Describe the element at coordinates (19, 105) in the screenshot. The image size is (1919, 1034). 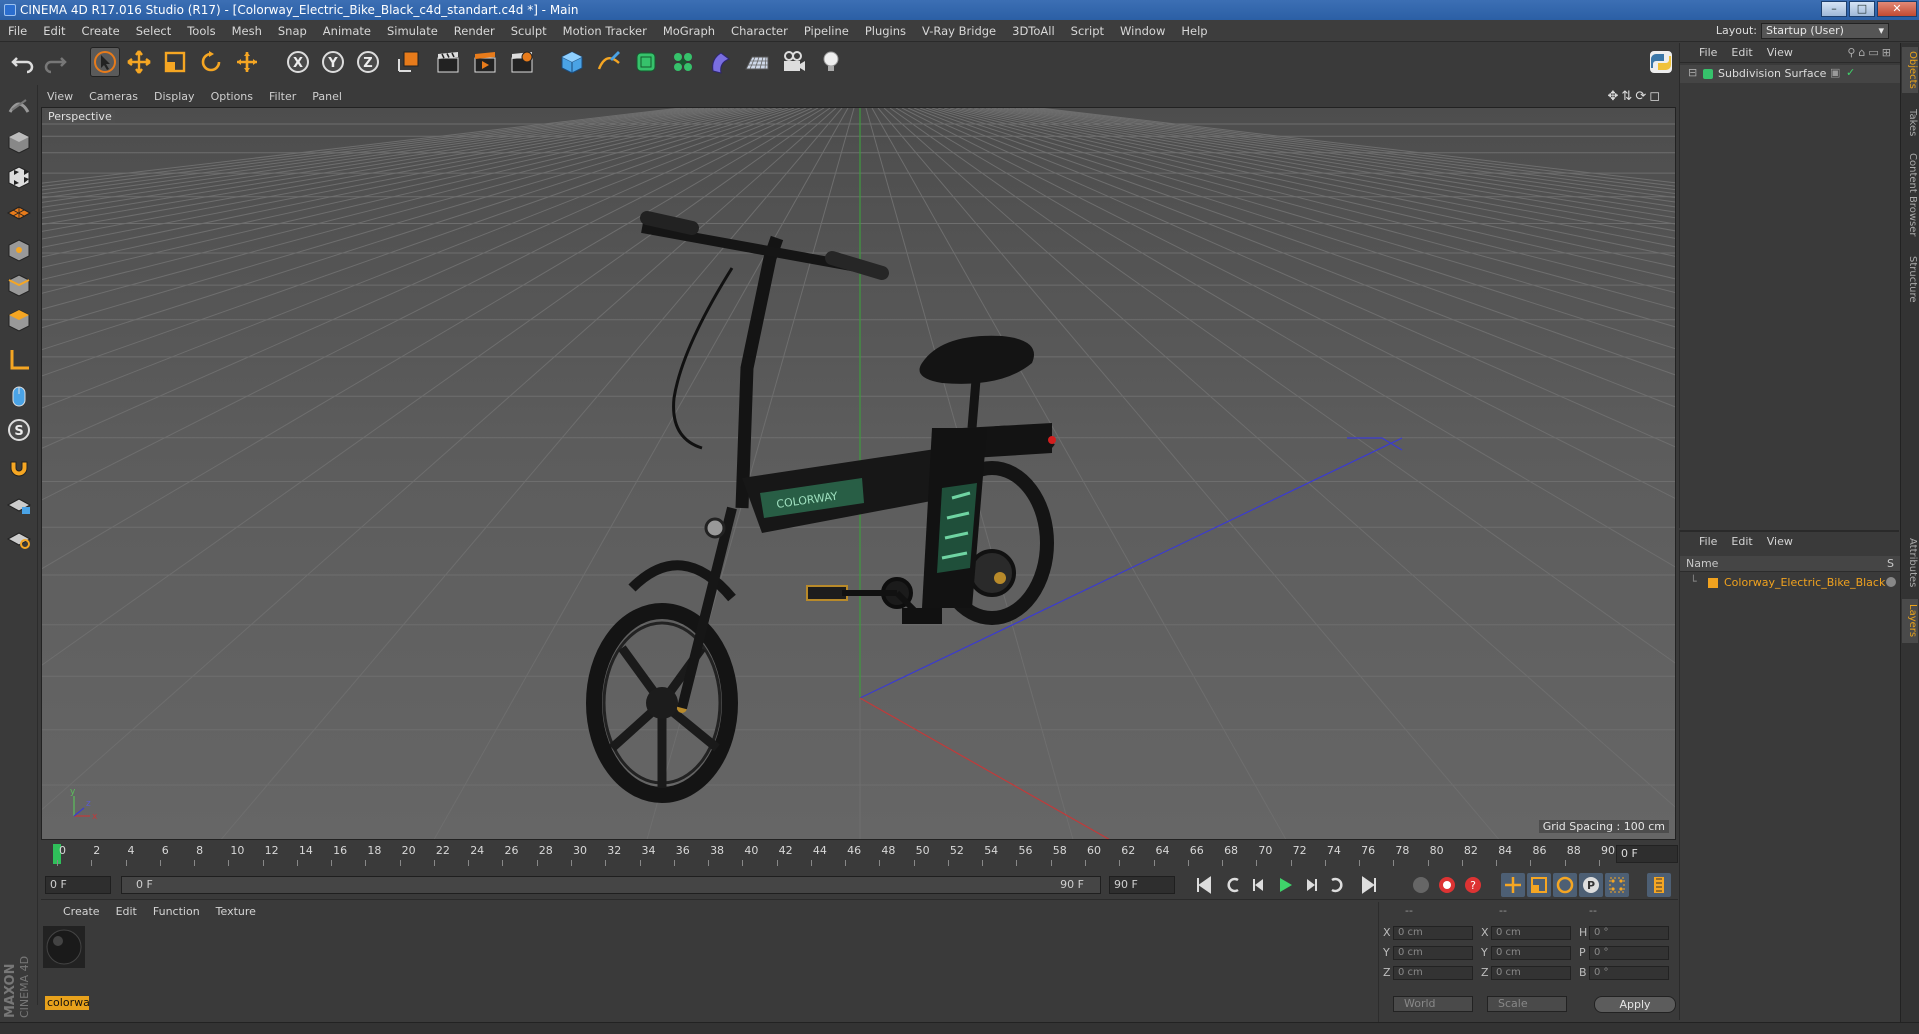
I see `make-editable-button` at that location.